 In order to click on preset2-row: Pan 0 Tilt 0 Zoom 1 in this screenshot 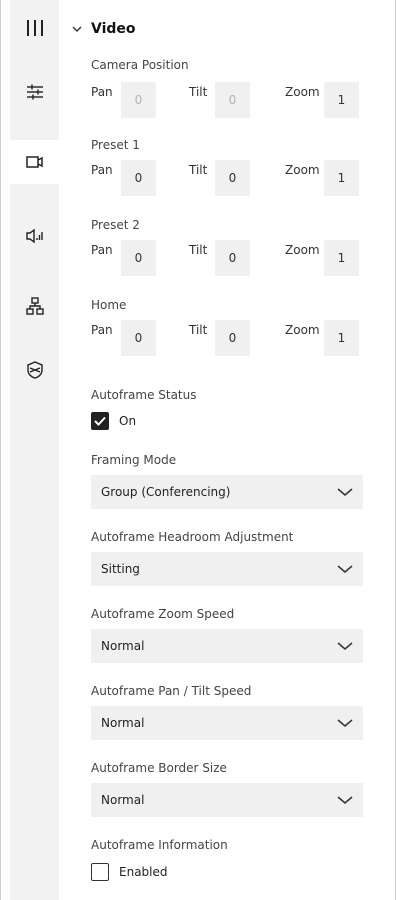, I will do `click(227, 258)`.